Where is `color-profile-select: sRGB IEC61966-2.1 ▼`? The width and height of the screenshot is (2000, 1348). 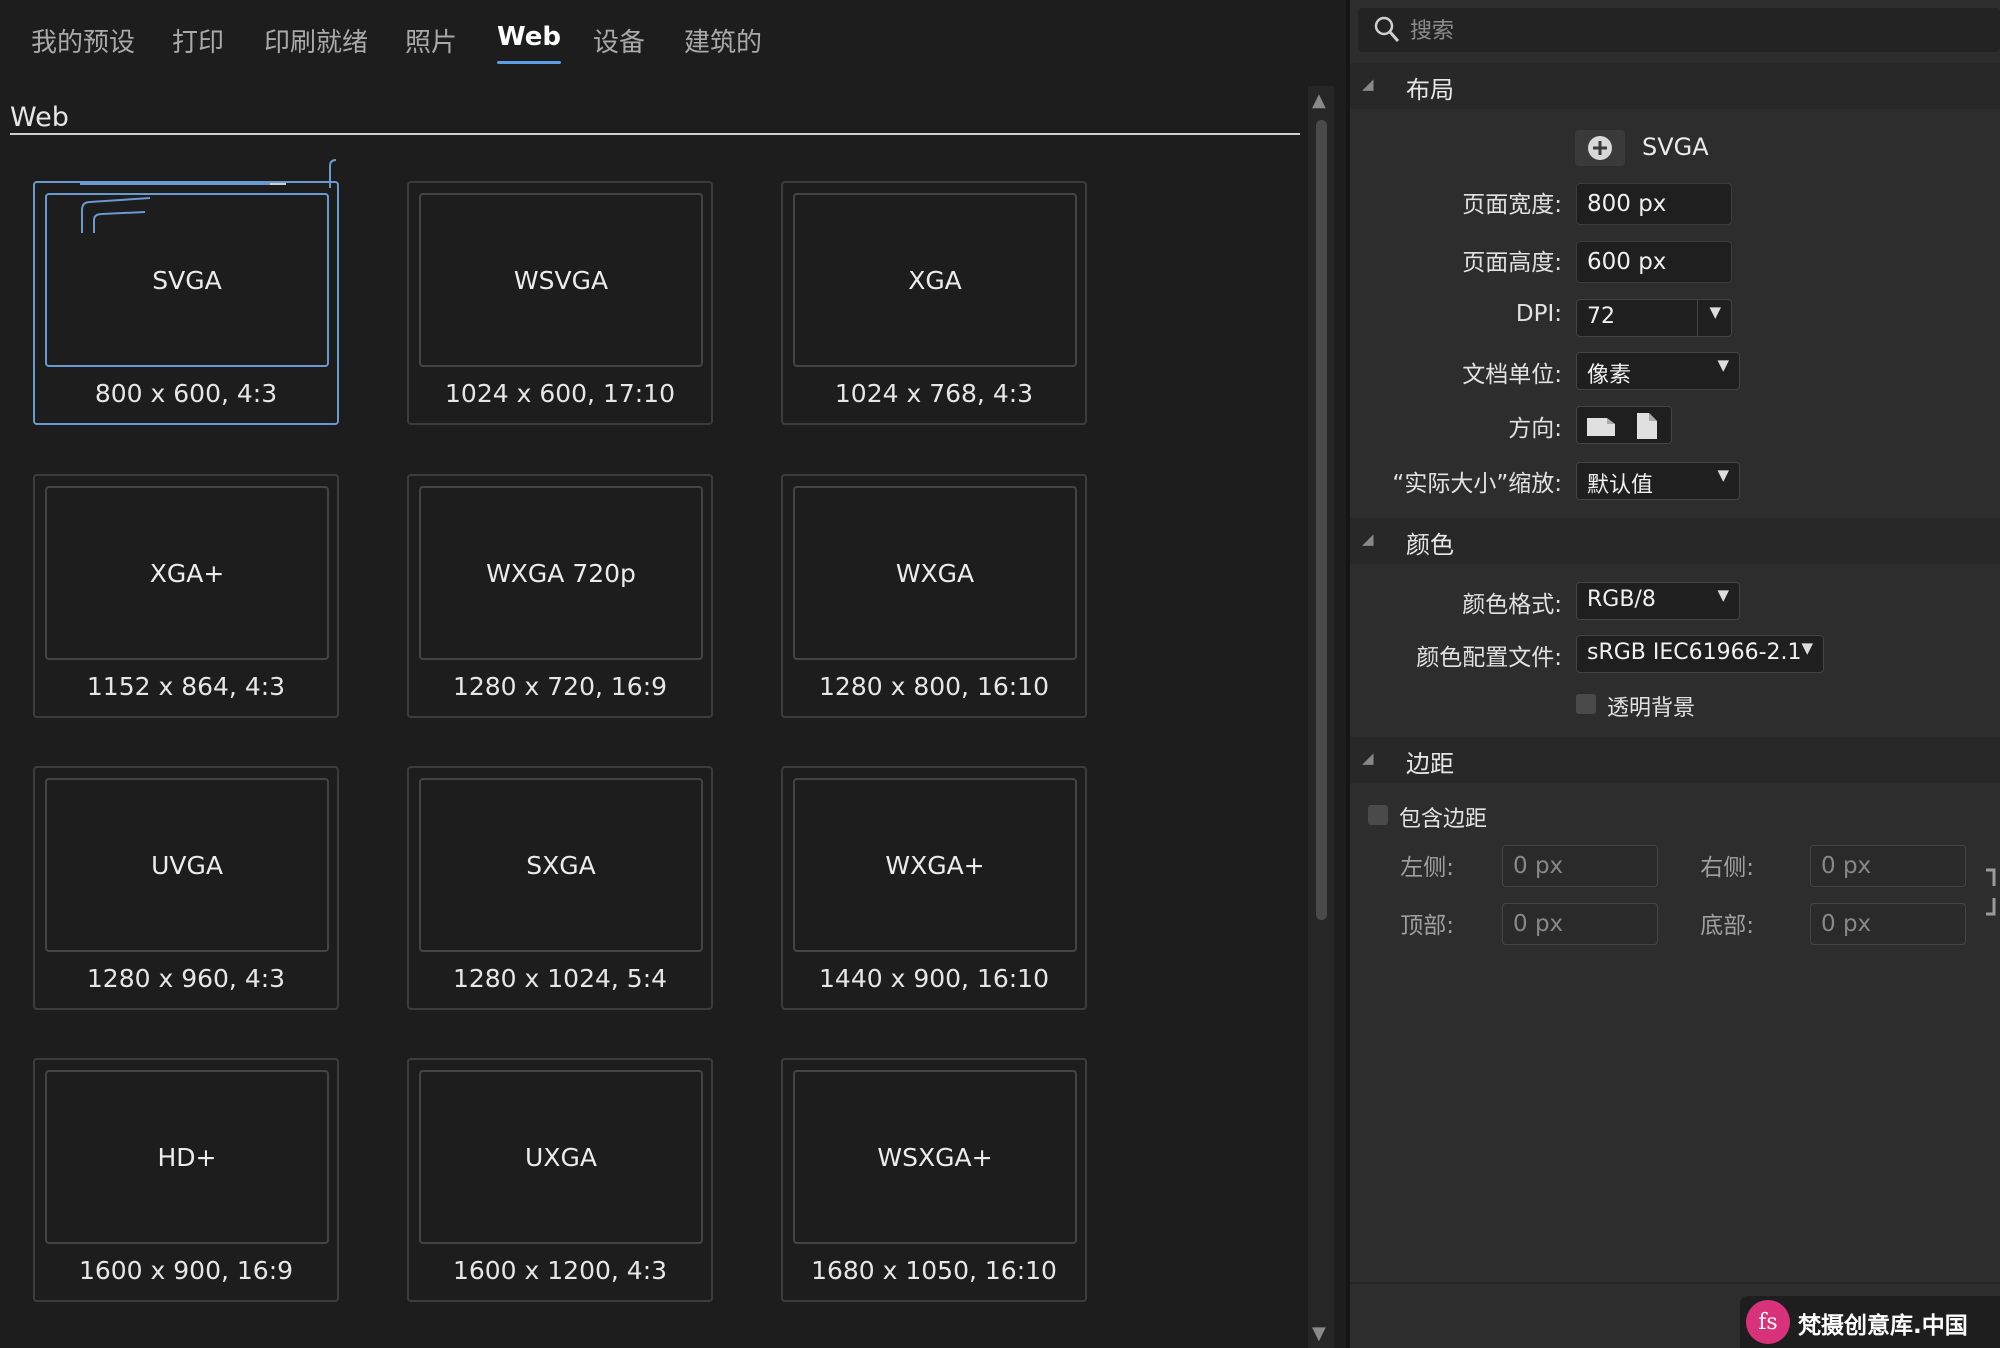
color-profile-select: sRGB IEC61966-2.1 ▼ is located at coordinates (1700, 654).